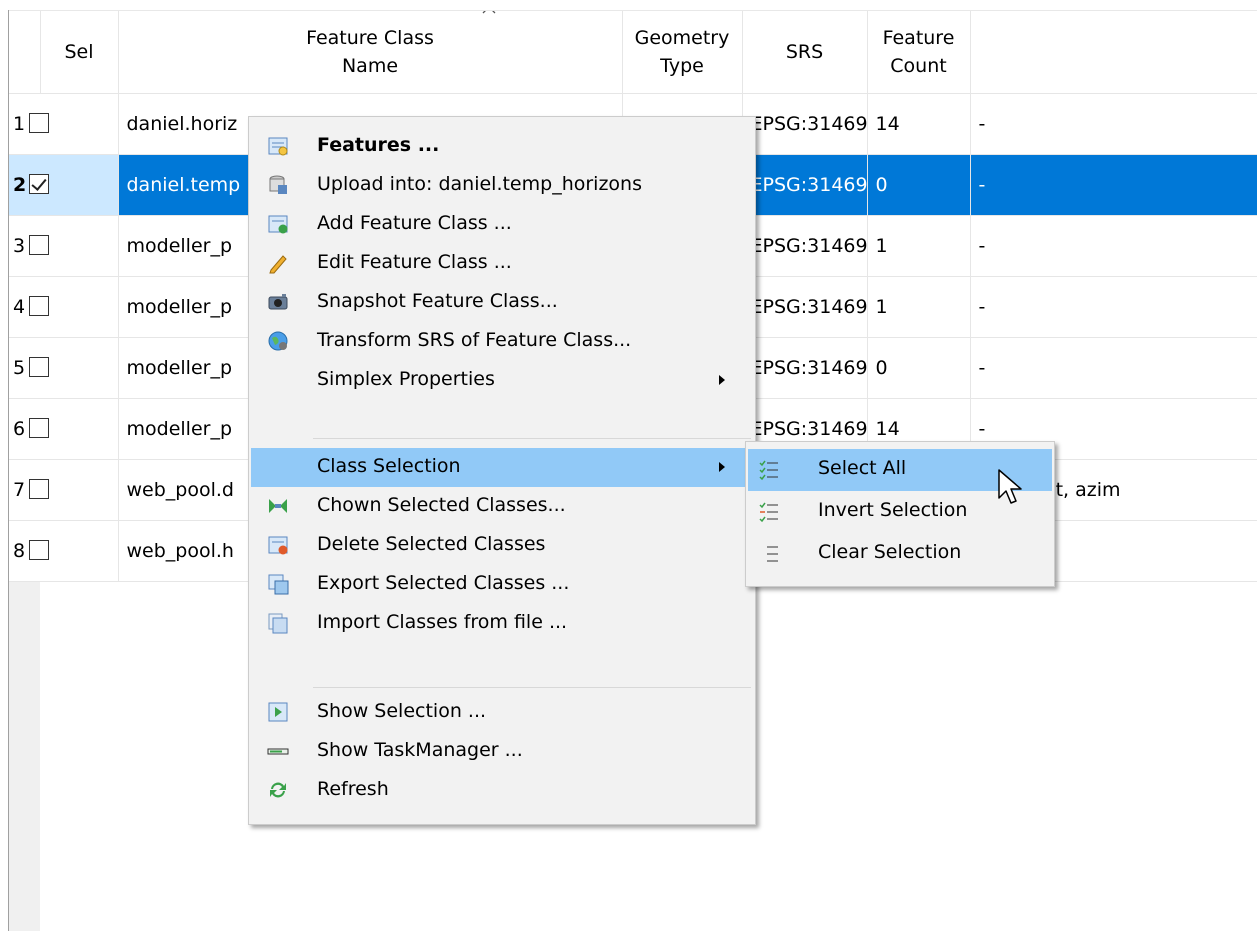 Image resolution: width=1257 pixels, height=931 pixels. Describe the element at coordinates (919, 52) in the screenshot. I see `column-header-feature-count: Feature Count` at that location.